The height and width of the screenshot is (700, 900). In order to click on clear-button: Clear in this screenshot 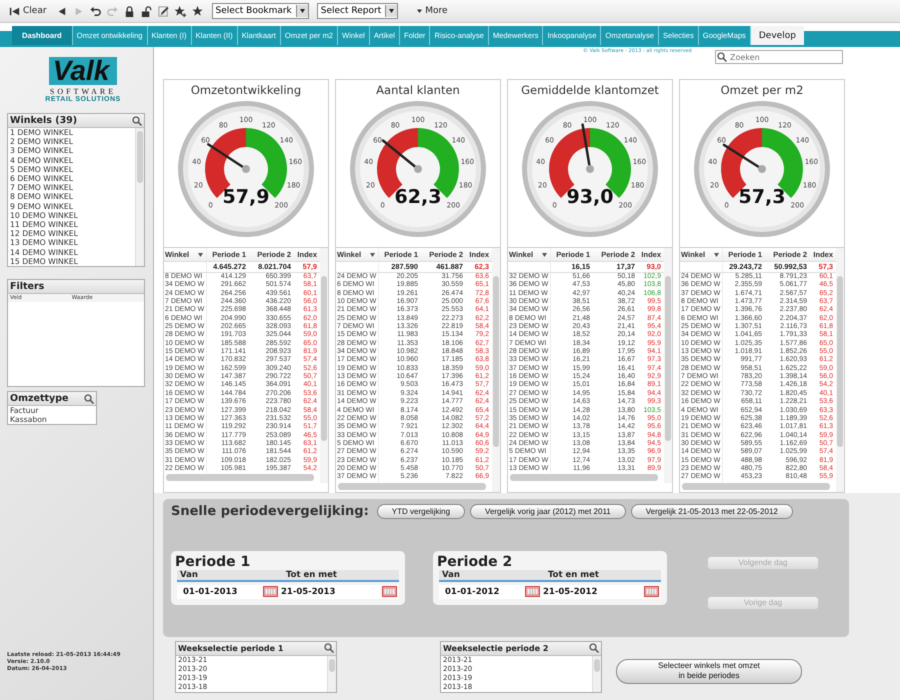, I will do `click(27, 11)`.